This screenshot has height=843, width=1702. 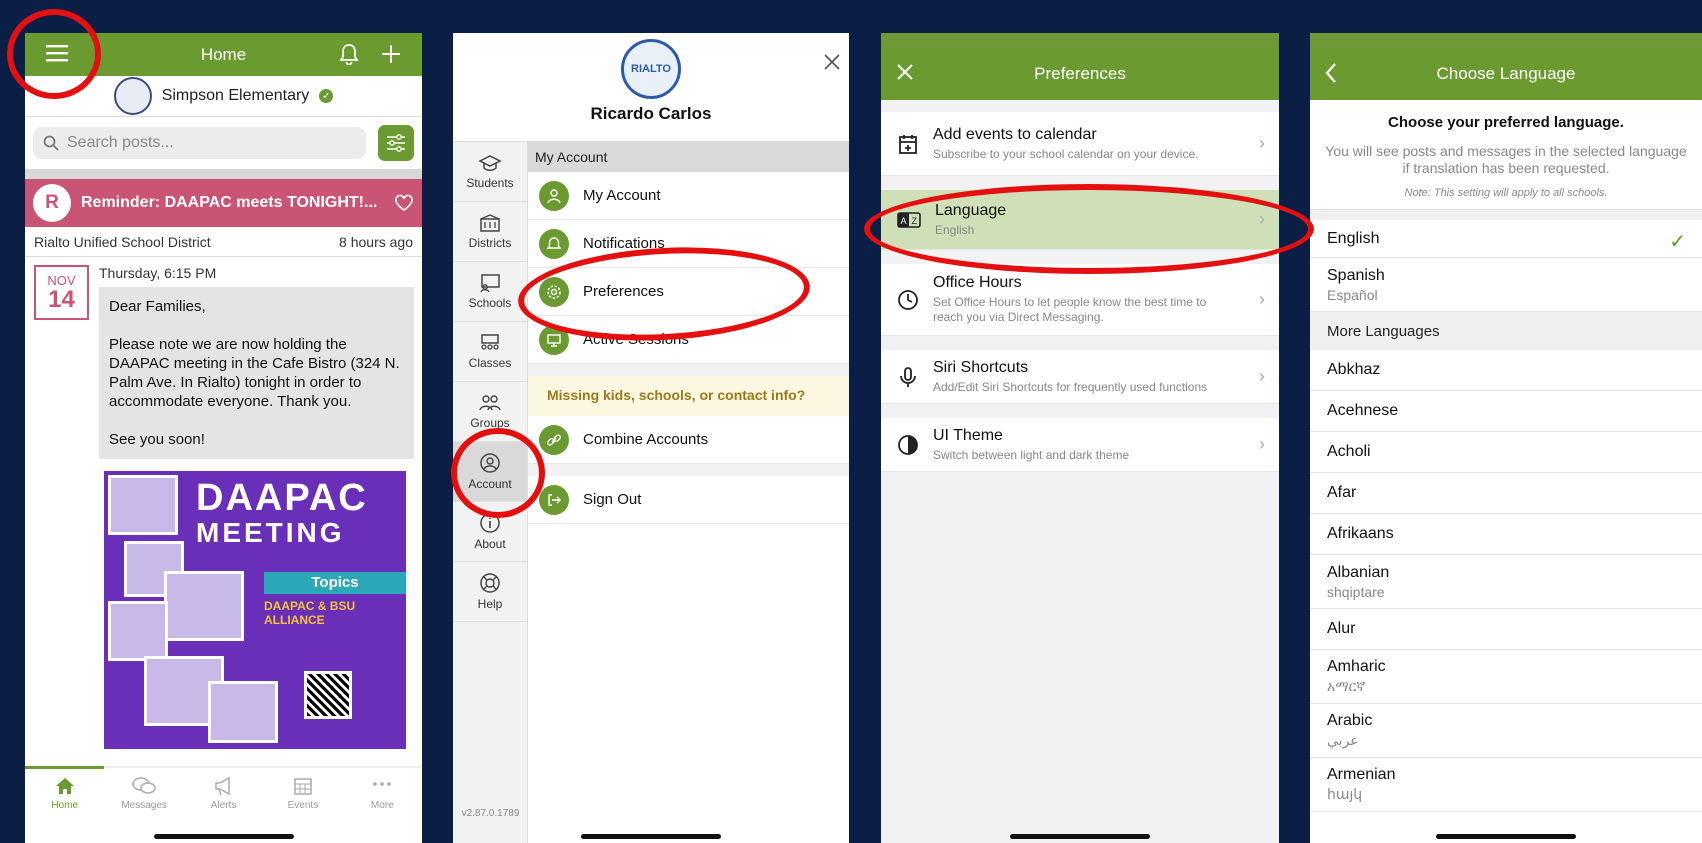 What do you see at coordinates (1506, 582) in the screenshot?
I see `language-option-albanian: Albanian shqiptare` at bounding box center [1506, 582].